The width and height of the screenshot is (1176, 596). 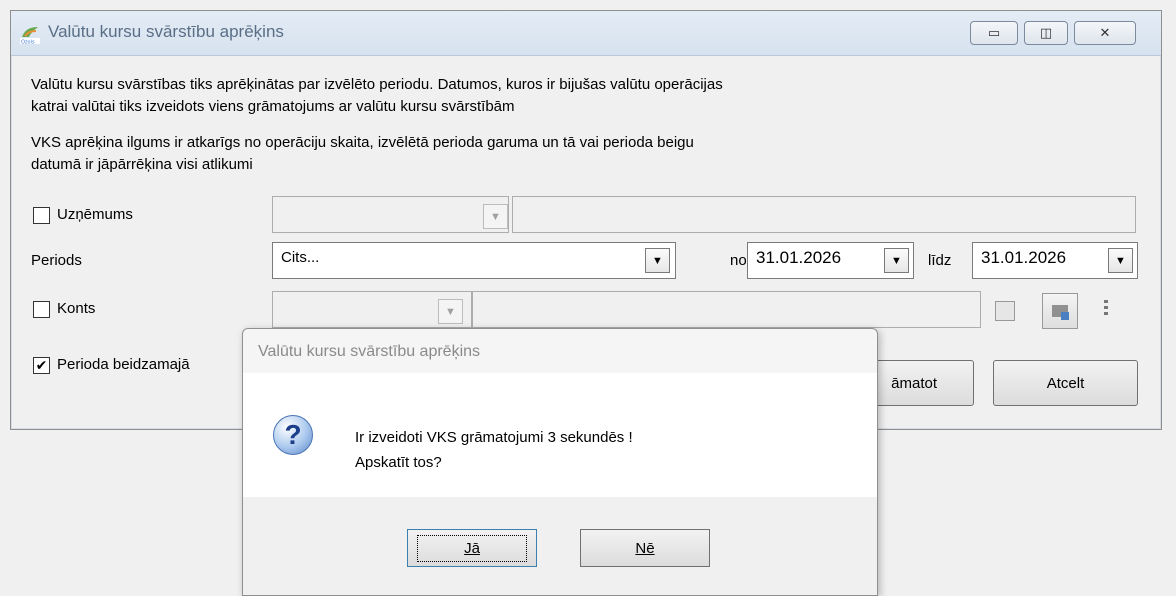 What do you see at coordinates (1024, 257) in the screenshot?
I see `to-date-value: 31.01.2026` at bounding box center [1024, 257].